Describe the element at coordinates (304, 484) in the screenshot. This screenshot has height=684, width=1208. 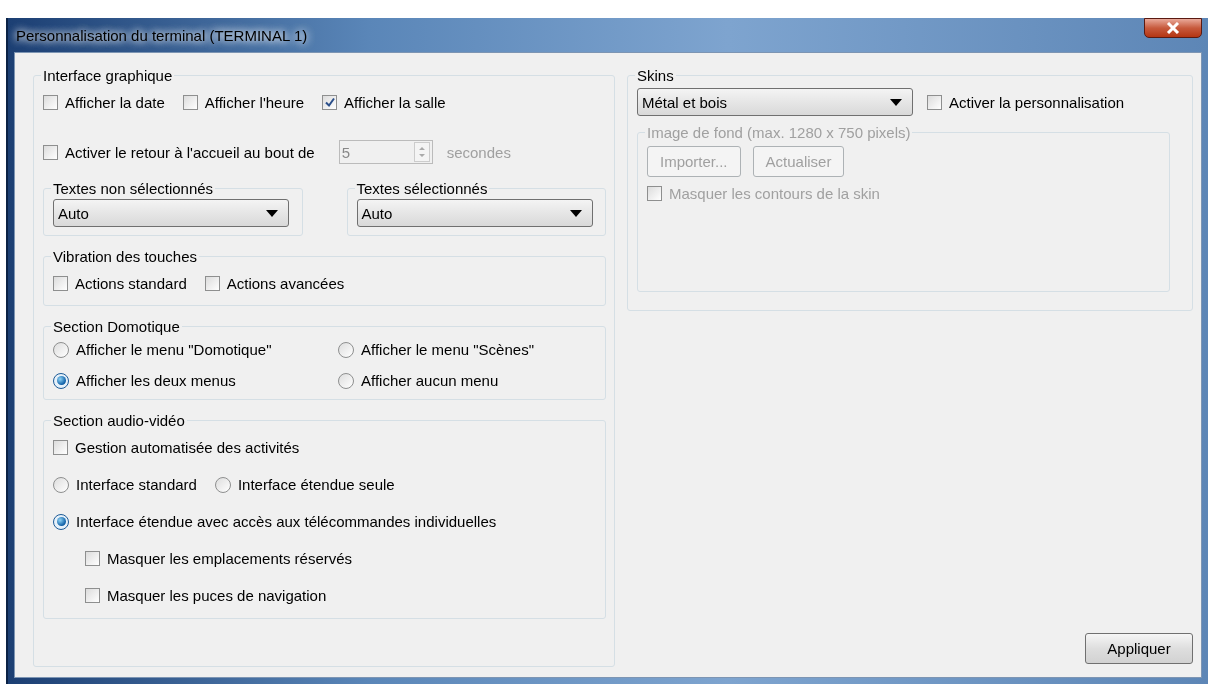
I see `radio-button: Interface étendue seule` at that location.